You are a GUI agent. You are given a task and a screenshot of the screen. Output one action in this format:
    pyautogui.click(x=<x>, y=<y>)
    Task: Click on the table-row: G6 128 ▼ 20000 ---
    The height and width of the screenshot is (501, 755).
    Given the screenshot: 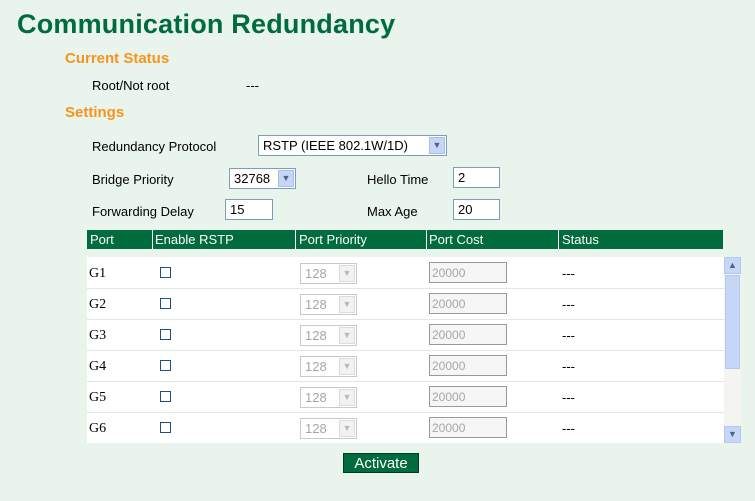 What is the action you would take?
    pyautogui.click(x=405, y=427)
    